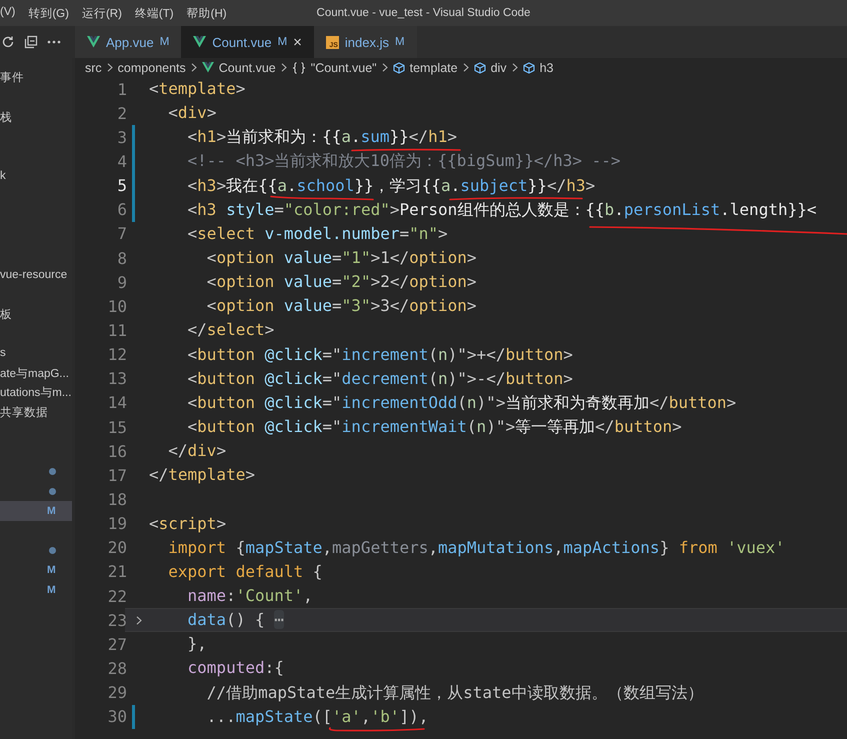 The width and height of the screenshot is (847, 739). I want to click on menu-item: 转到(G), so click(48, 13).